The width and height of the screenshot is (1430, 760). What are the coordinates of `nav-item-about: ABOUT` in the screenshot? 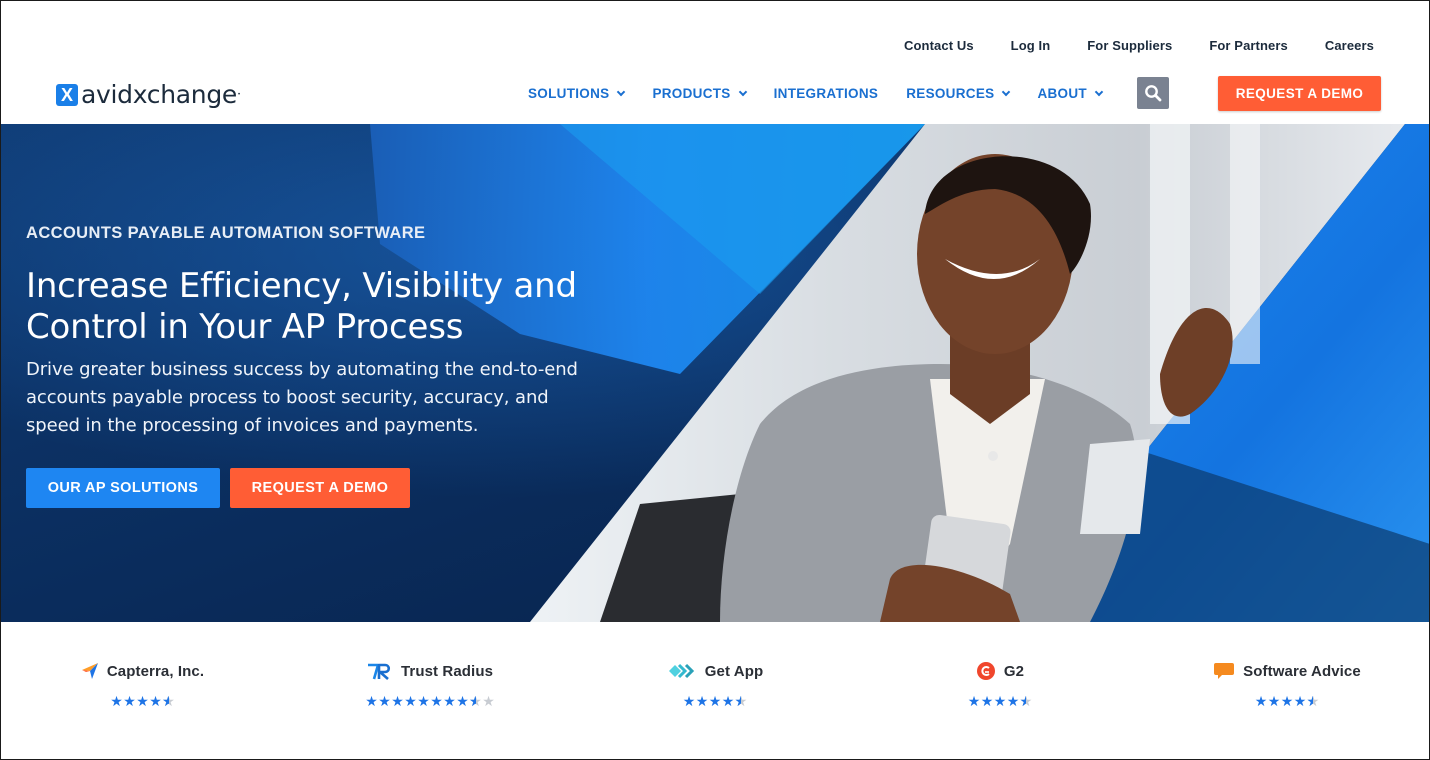 It's located at (1070, 93).